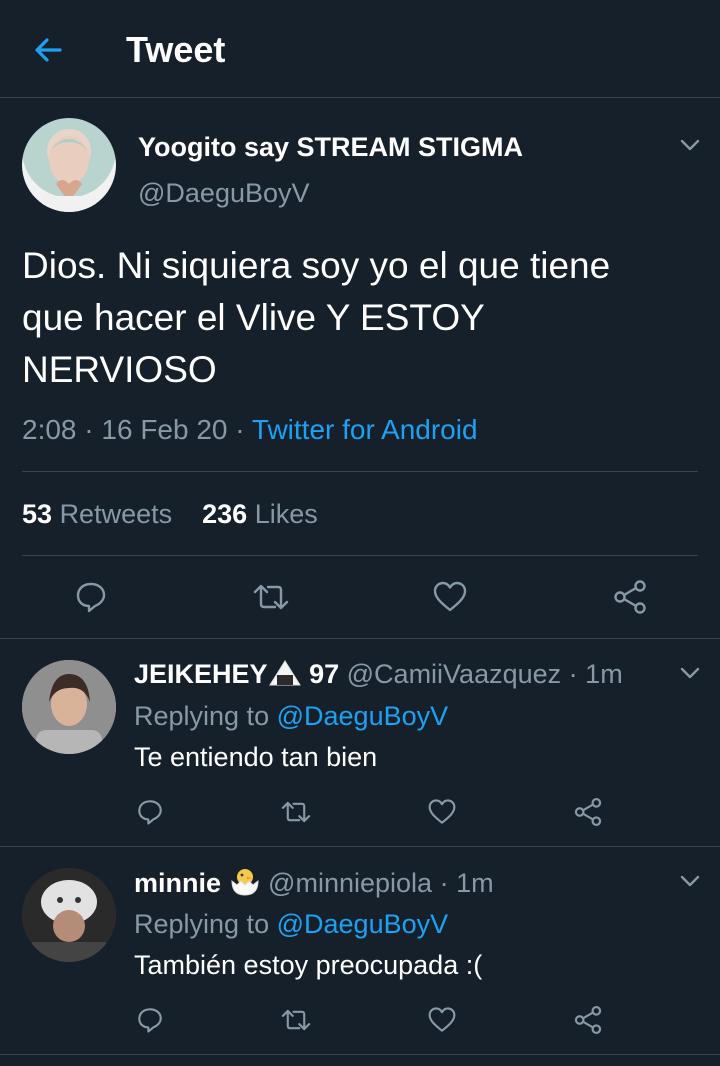 The image size is (720, 1066). I want to click on reply-text: Te entiendo tan bien, so click(256, 757).